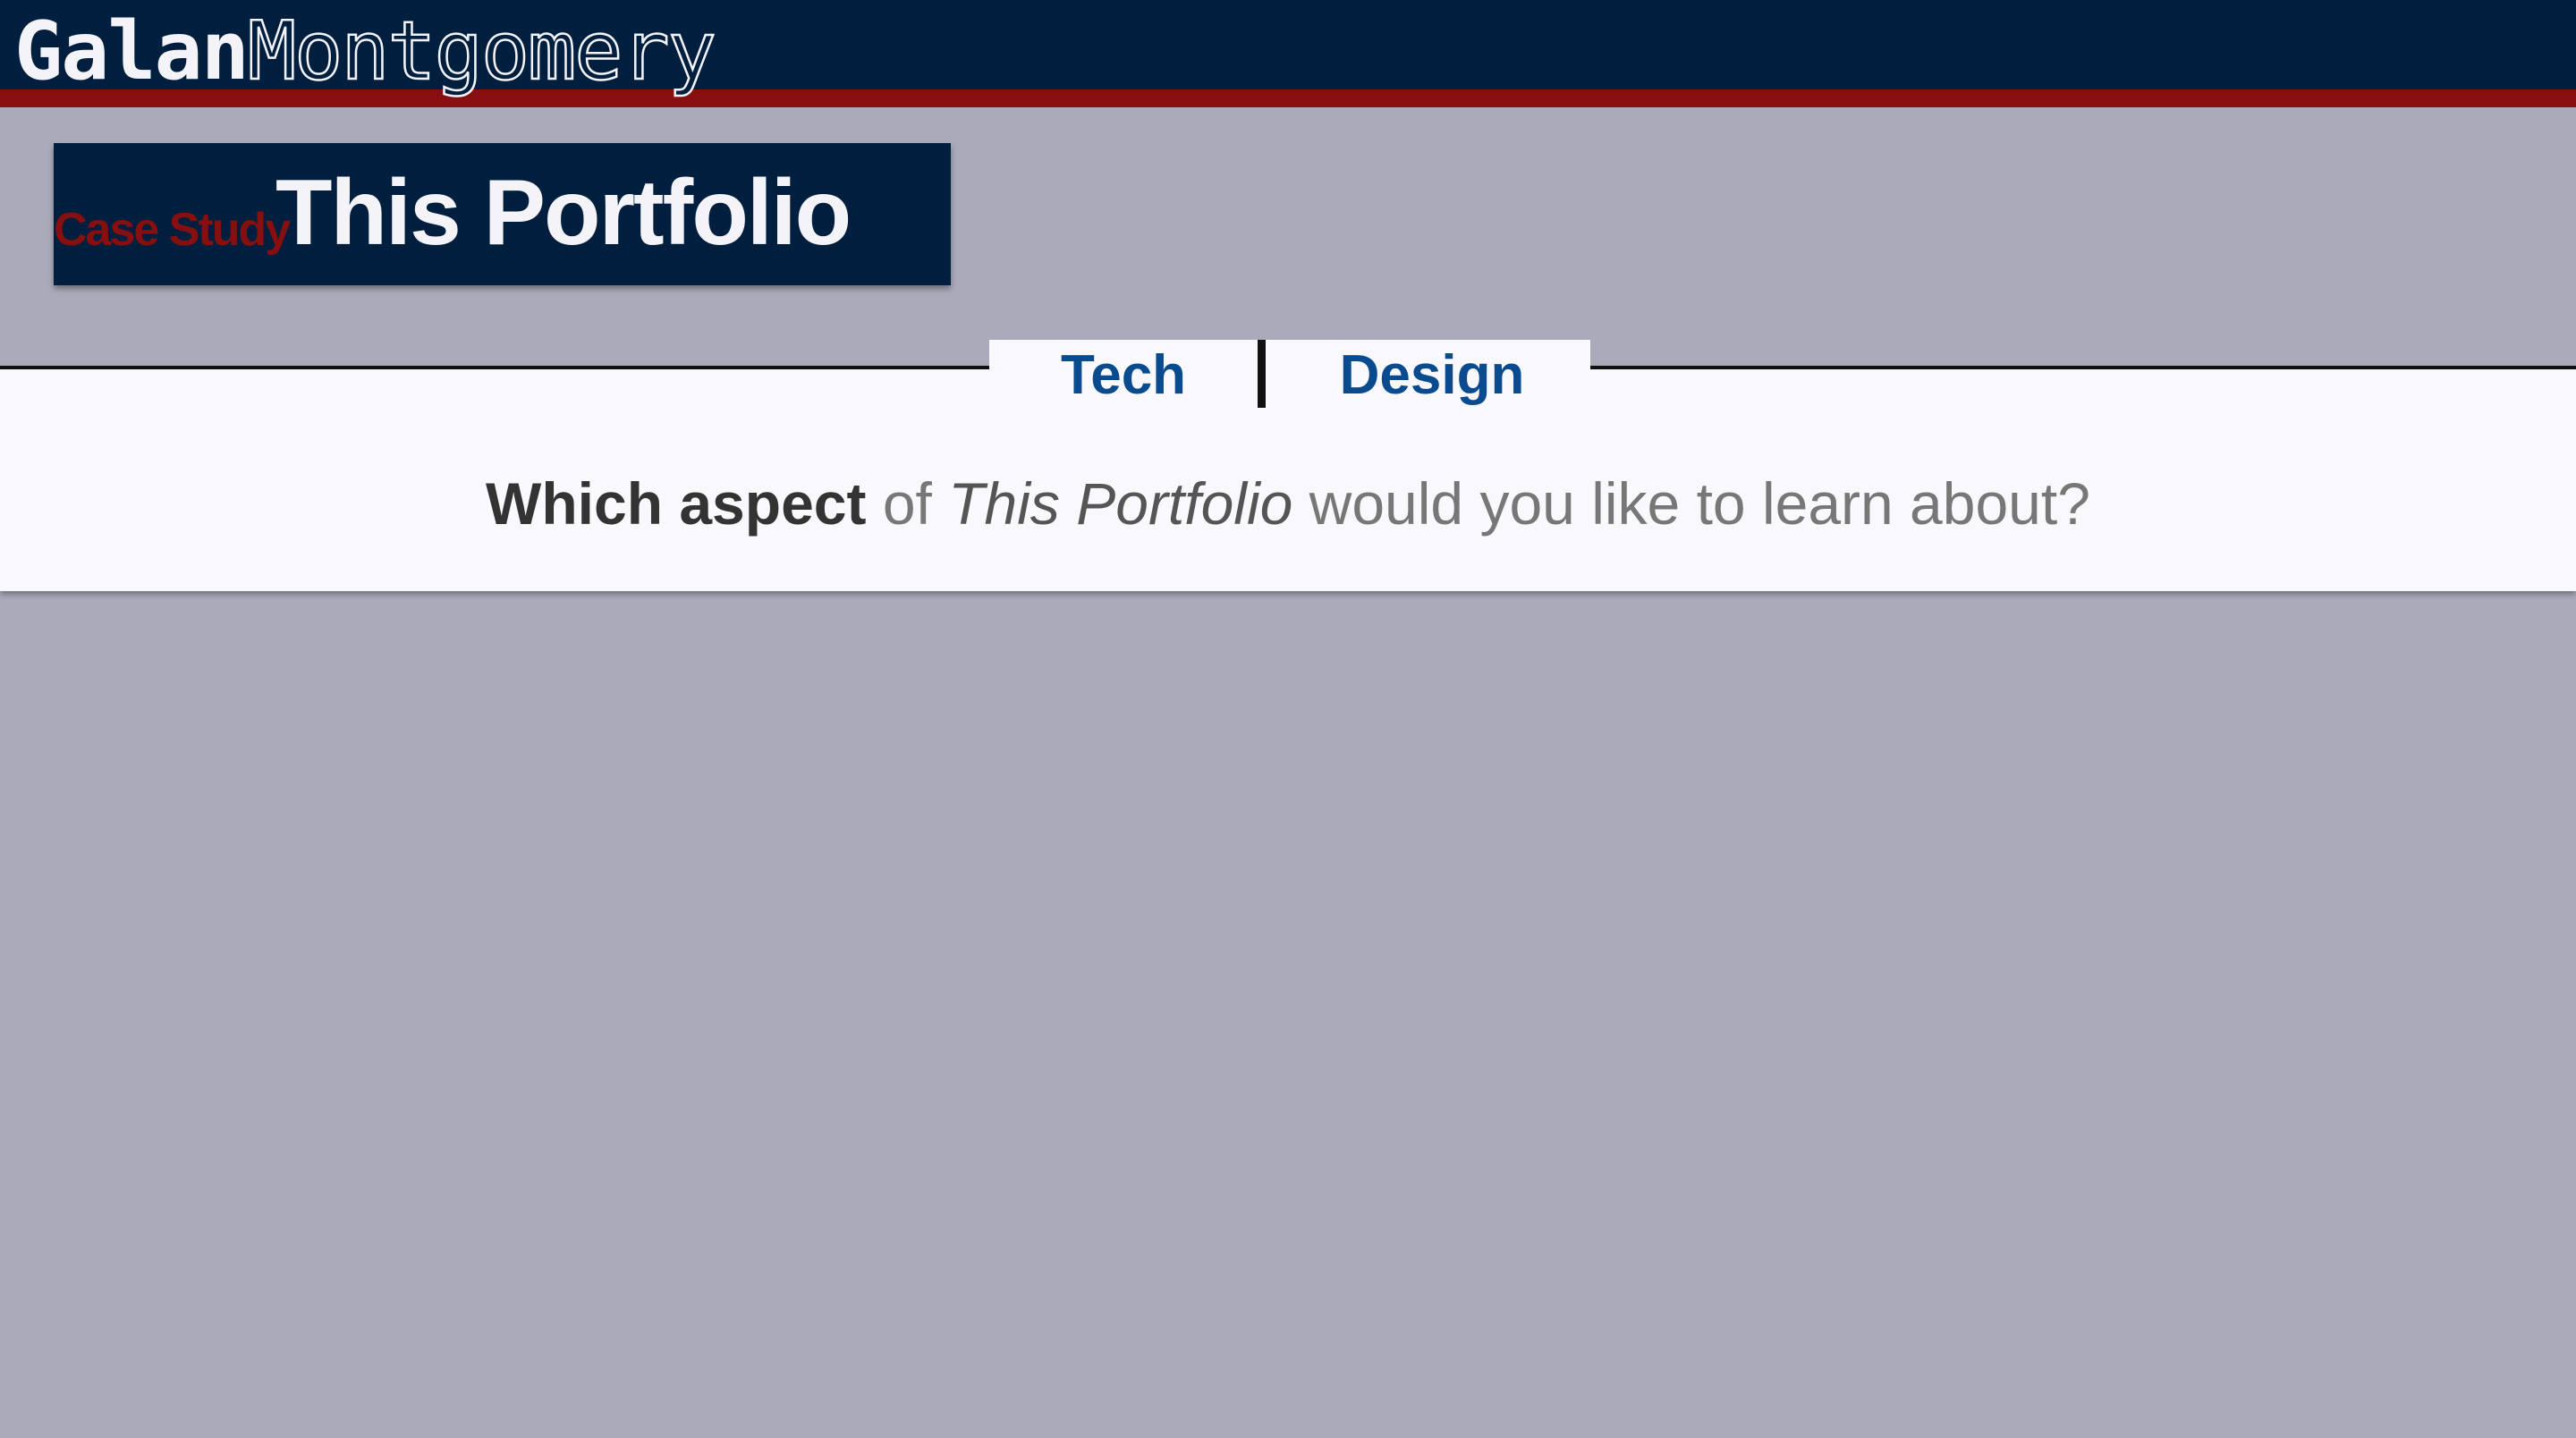 Image resolution: width=2576 pixels, height=1438 pixels. I want to click on tab-tech: Tech, so click(1123, 375).